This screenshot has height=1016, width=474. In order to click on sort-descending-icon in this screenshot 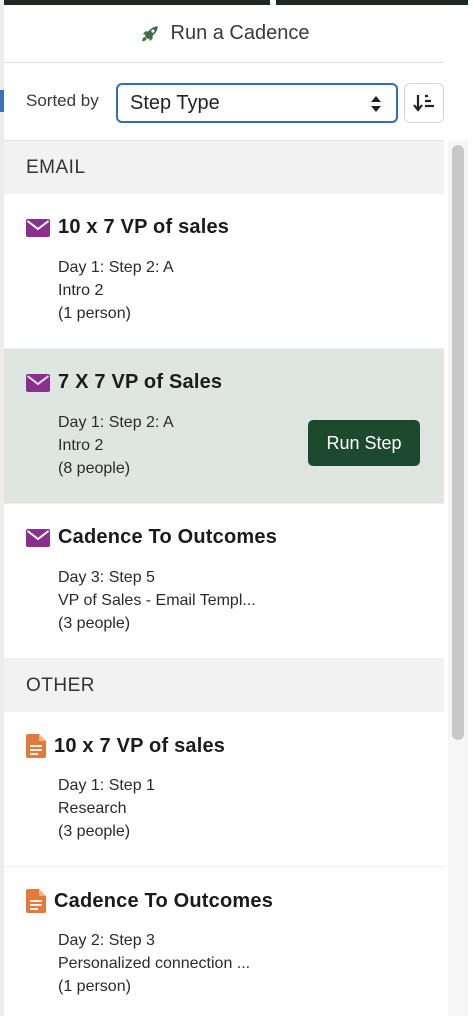, I will do `click(423, 103)`.